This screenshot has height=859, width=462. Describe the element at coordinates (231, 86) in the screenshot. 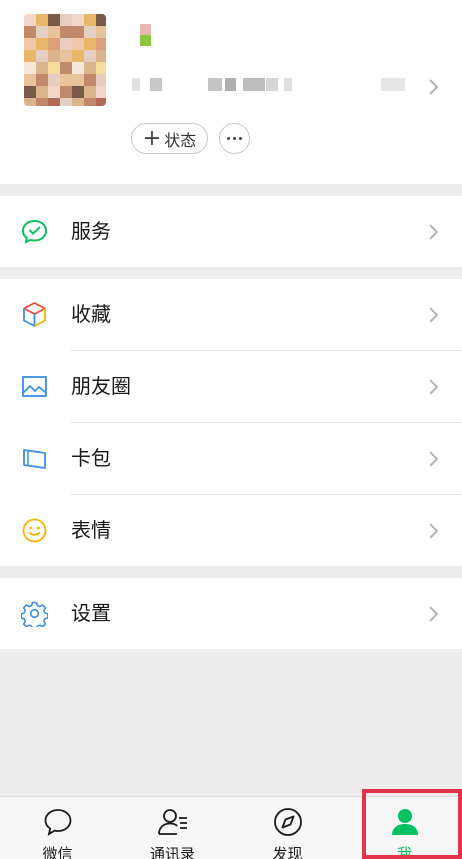

I see `wechat-id-mosaic` at that location.